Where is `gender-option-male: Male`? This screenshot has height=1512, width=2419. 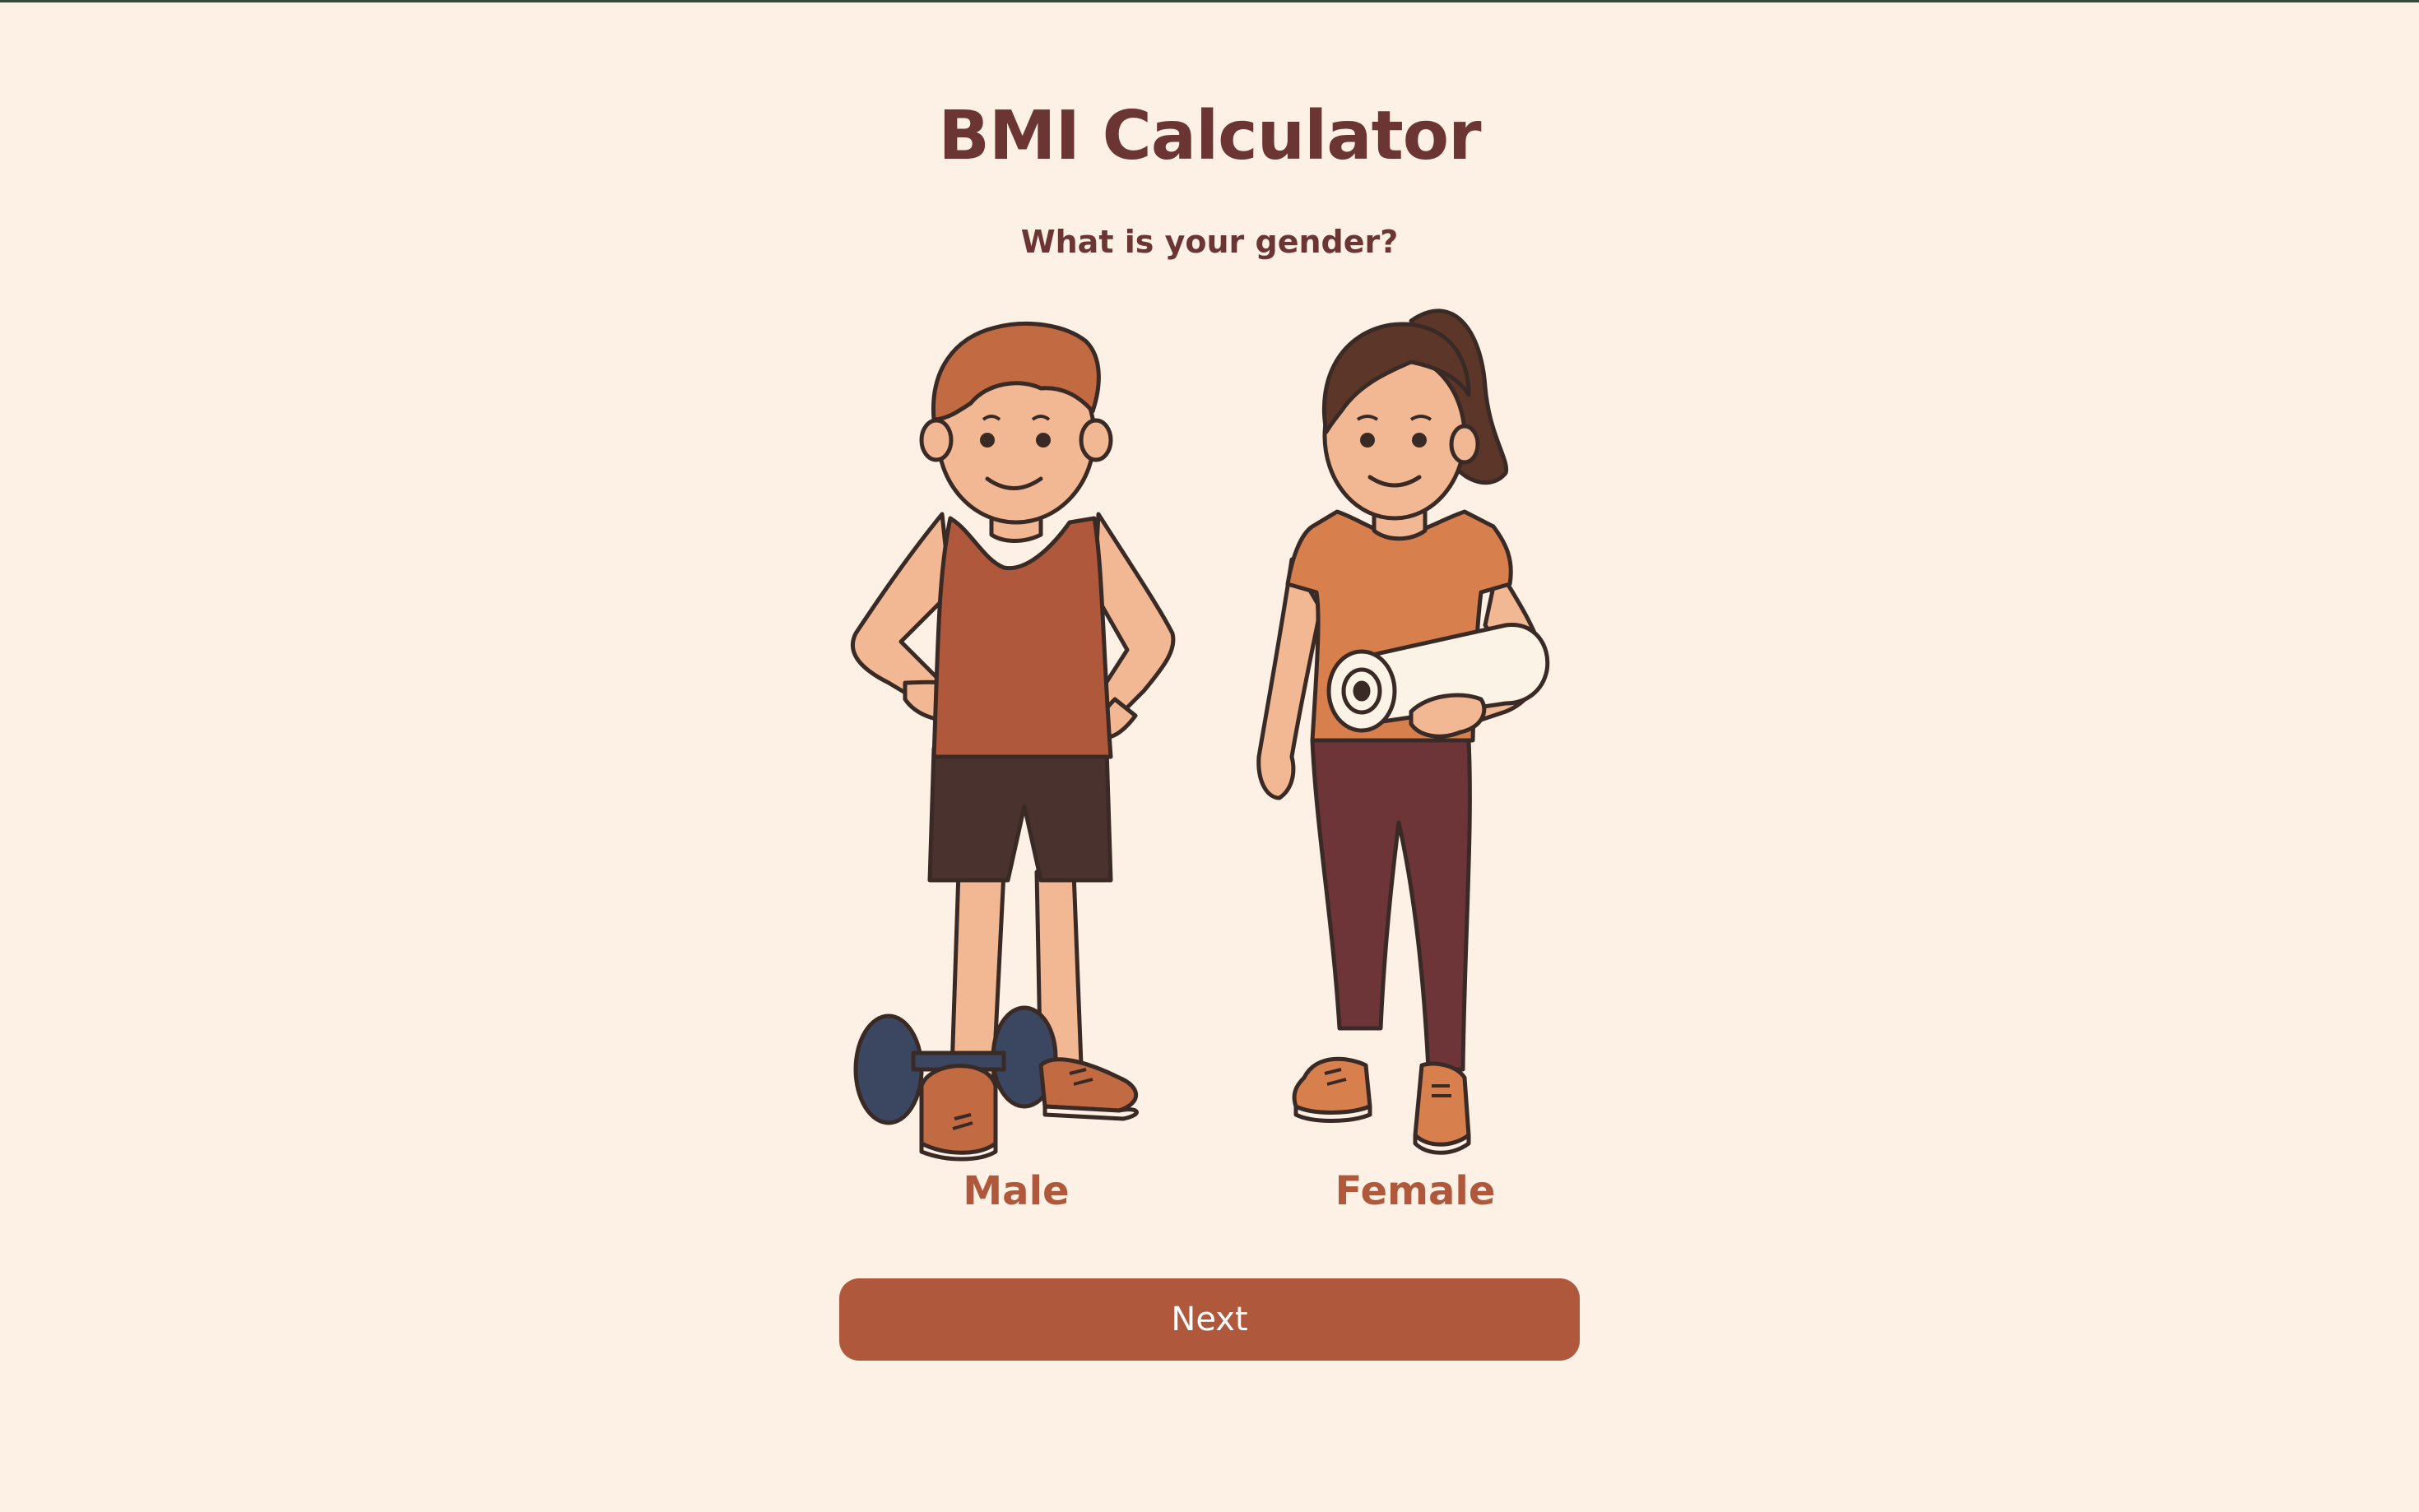
gender-option-male: Male is located at coordinates (1020, 761).